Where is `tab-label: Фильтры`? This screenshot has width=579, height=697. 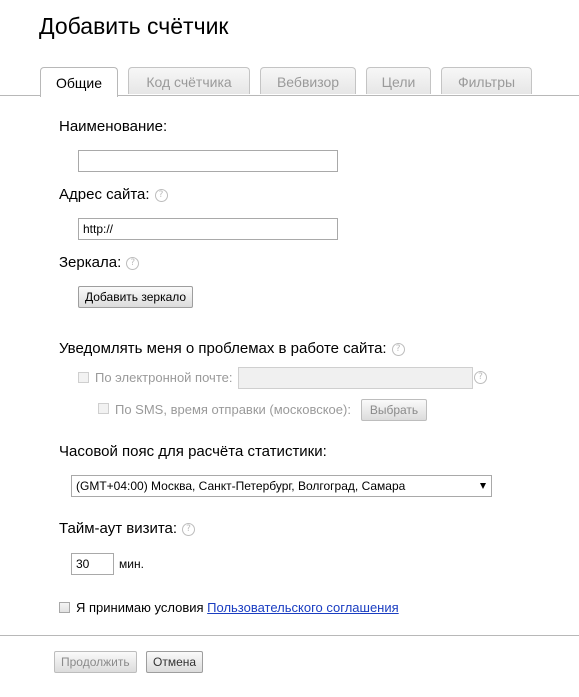
tab-label: Фильтры is located at coordinates (486, 82).